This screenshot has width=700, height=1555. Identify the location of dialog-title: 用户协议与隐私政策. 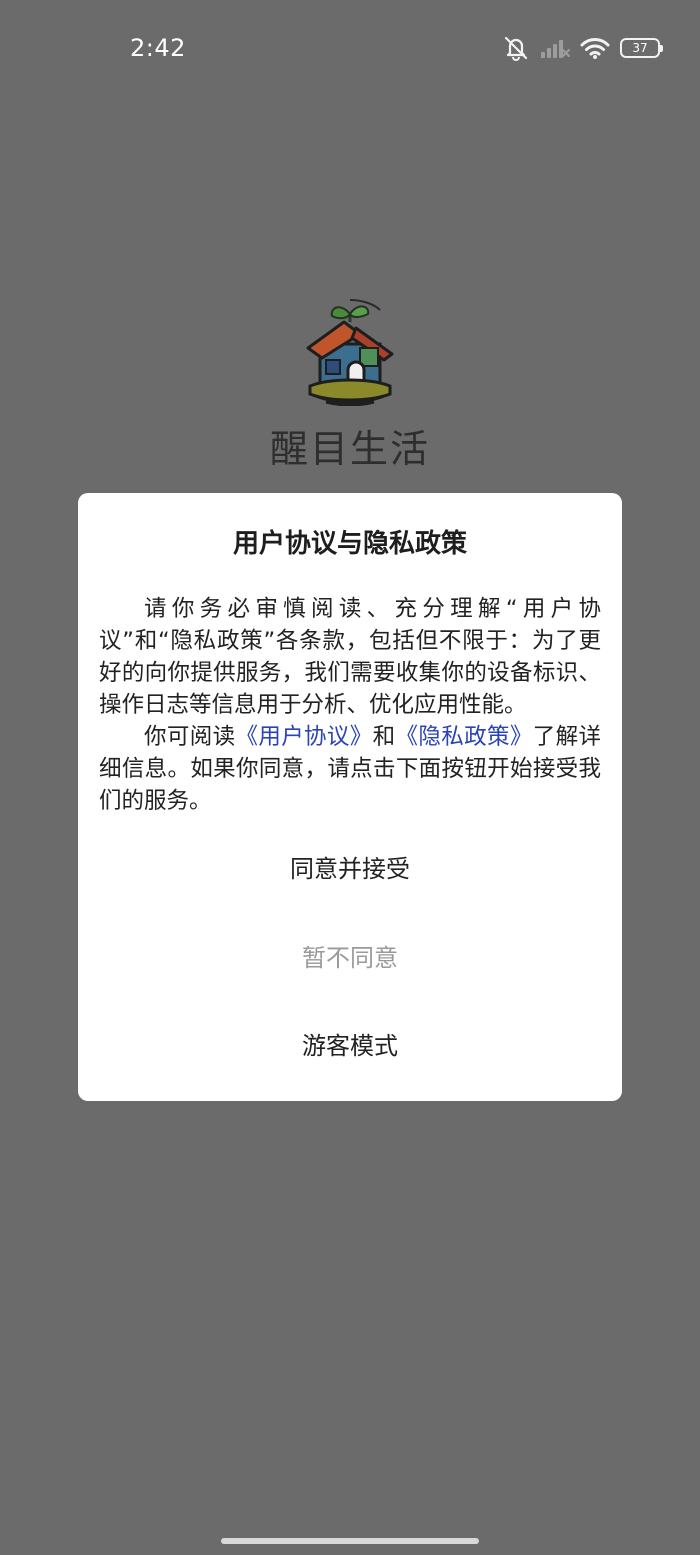
(349, 544).